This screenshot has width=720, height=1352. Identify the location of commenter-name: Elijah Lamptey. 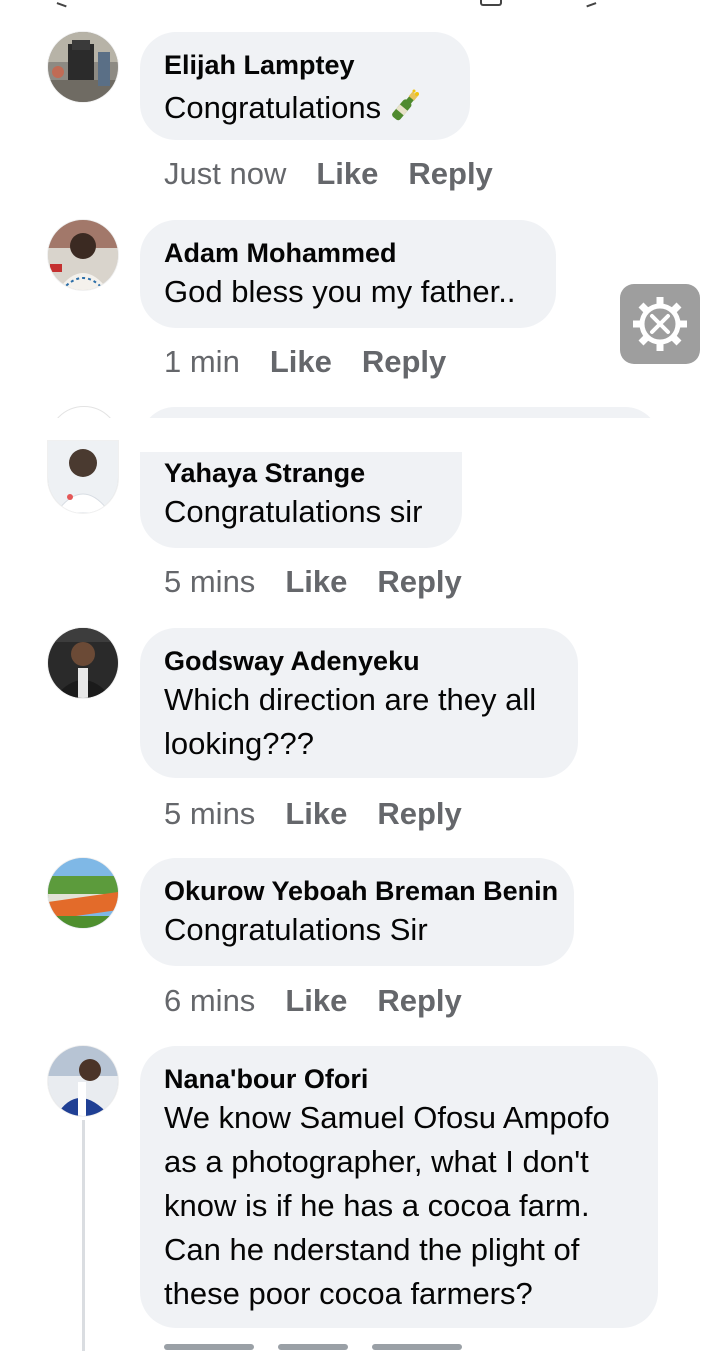
(305, 65).